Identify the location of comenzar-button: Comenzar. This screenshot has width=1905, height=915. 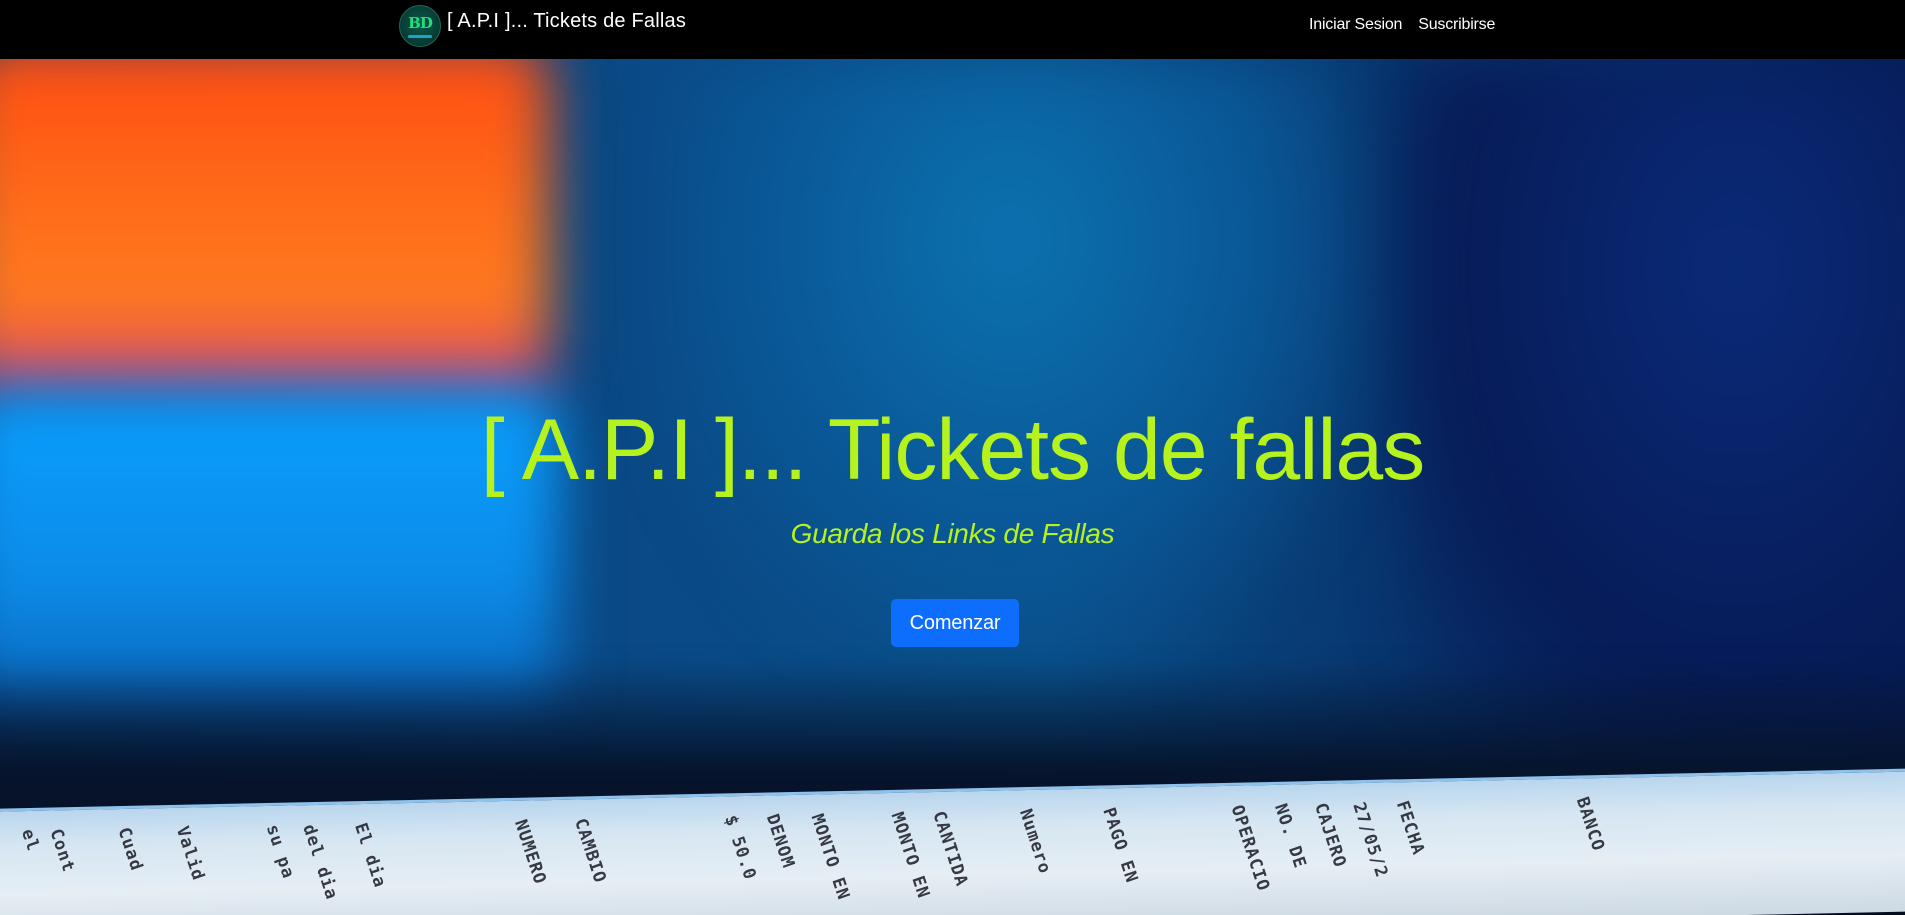
(955, 623).